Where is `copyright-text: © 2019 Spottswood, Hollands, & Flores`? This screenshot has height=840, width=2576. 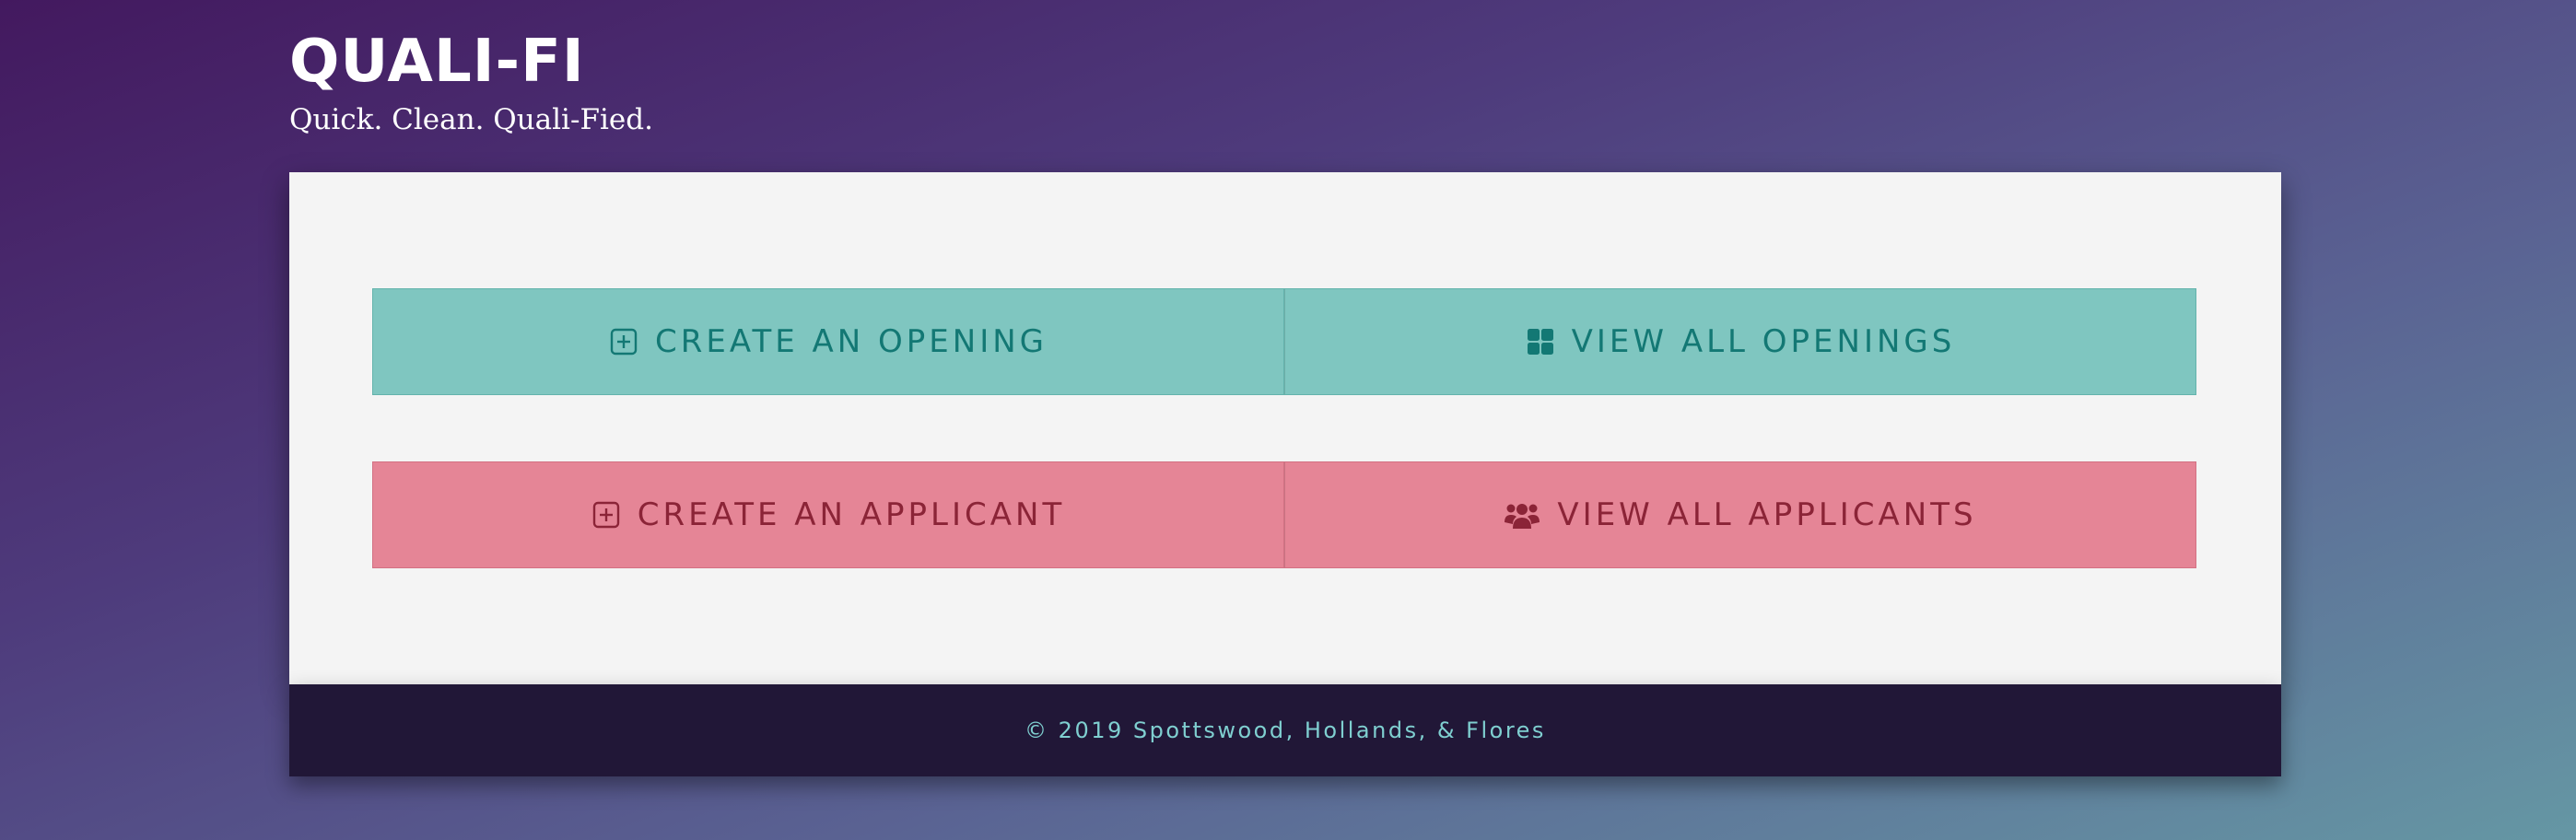
copyright-text: © 2019 Spottswood, Hollands, & Flores is located at coordinates (1285, 730).